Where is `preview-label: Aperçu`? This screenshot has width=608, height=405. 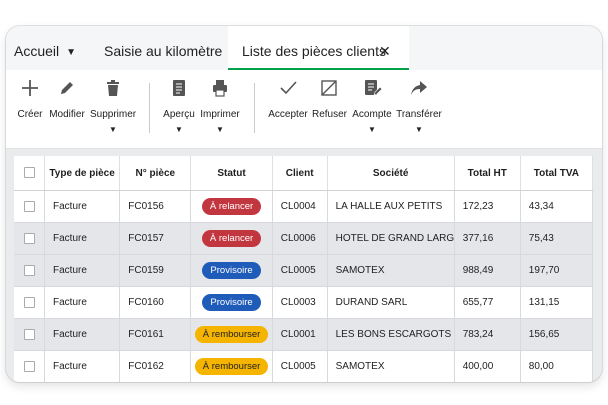
preview-label: Aperçu is located at coordinates (179, 114).